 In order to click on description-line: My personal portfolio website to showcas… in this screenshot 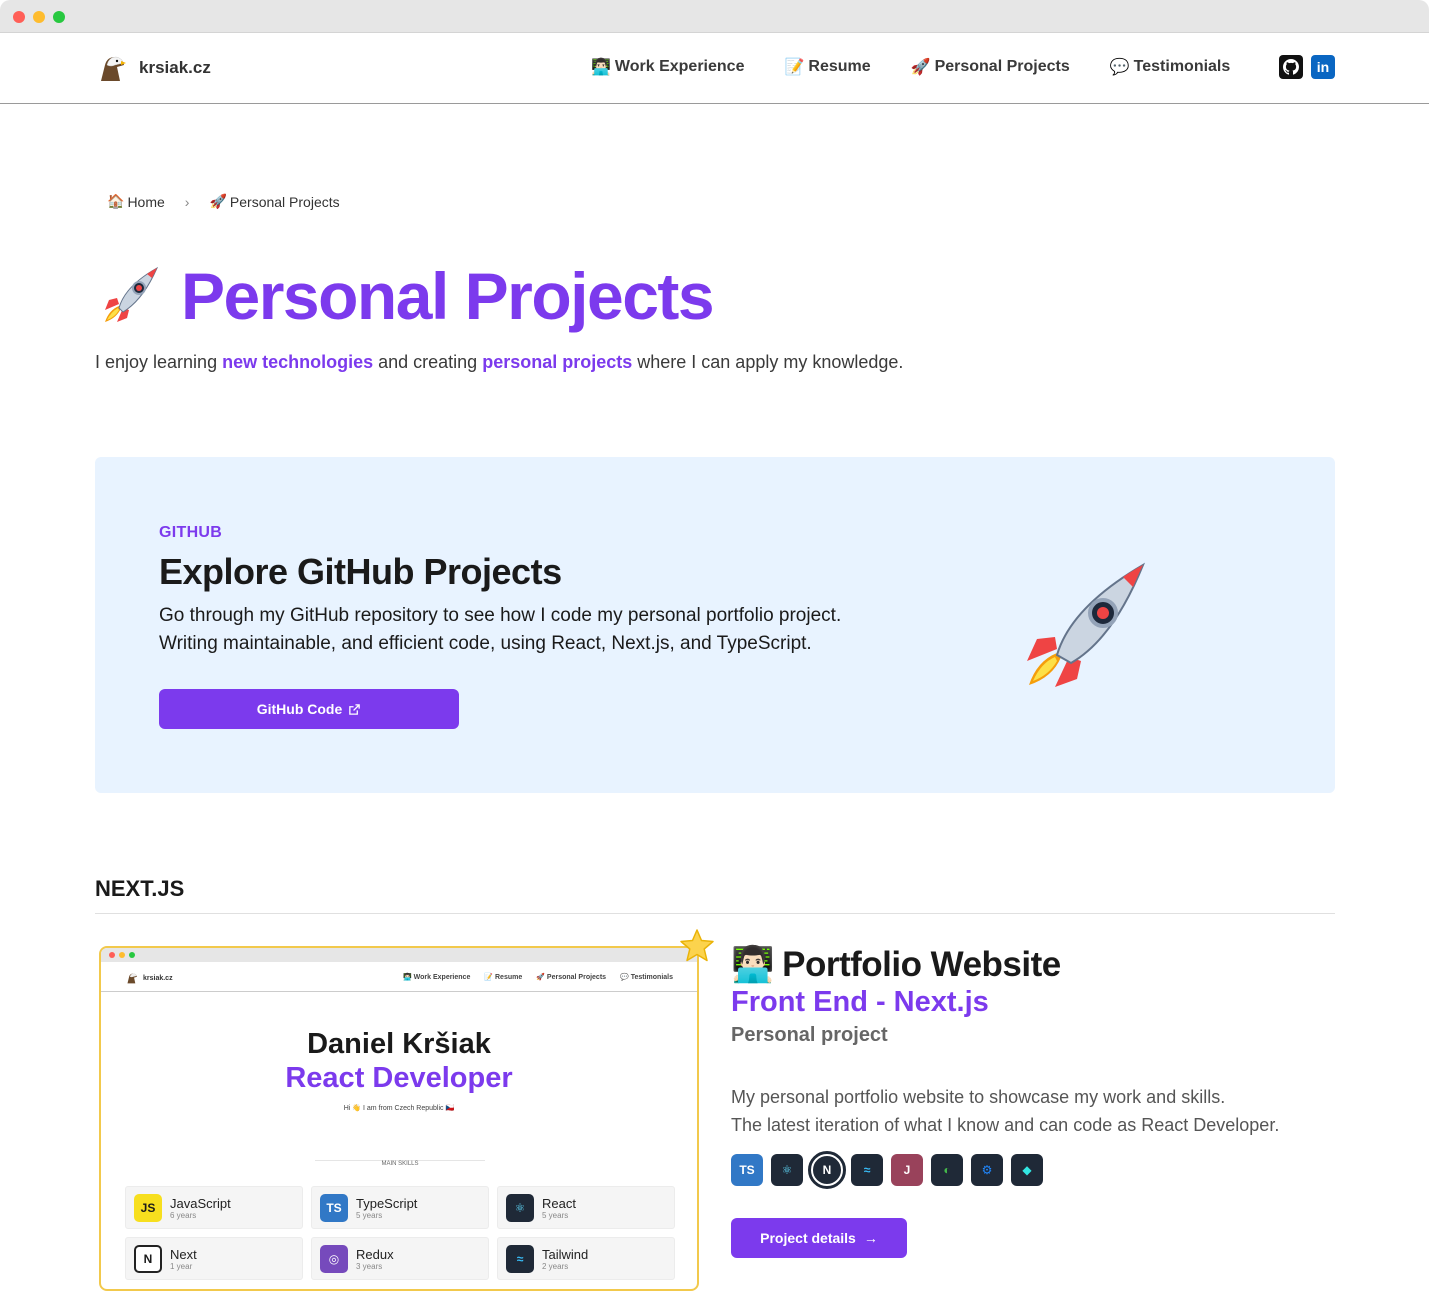, I will do `click(978, 1097)`.